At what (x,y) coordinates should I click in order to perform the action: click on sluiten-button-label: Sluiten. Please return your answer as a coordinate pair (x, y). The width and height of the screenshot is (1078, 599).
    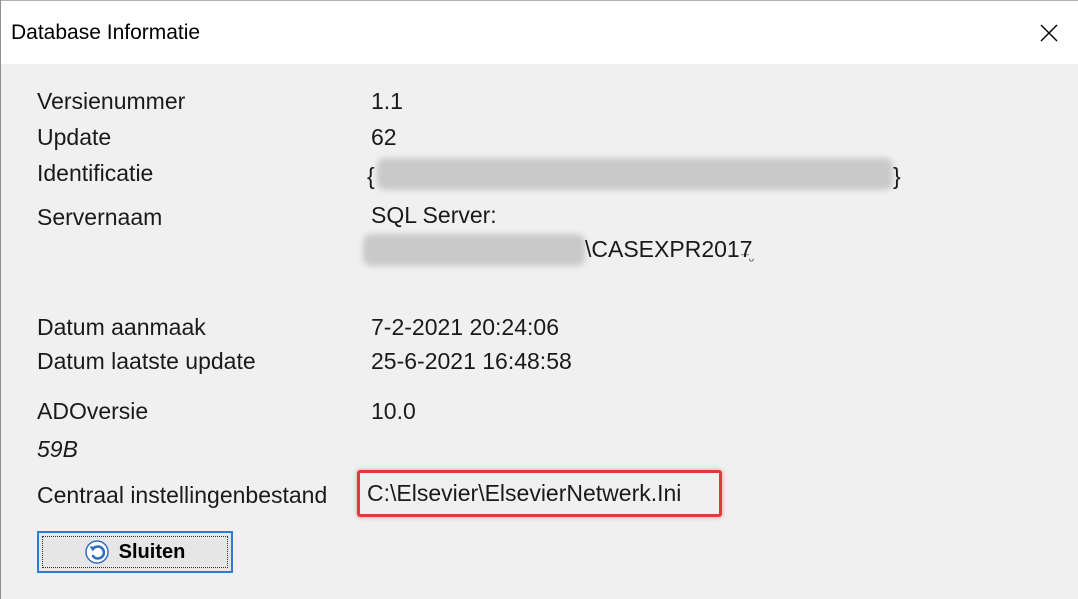
    Looking at the image, I should click on (152, 551).